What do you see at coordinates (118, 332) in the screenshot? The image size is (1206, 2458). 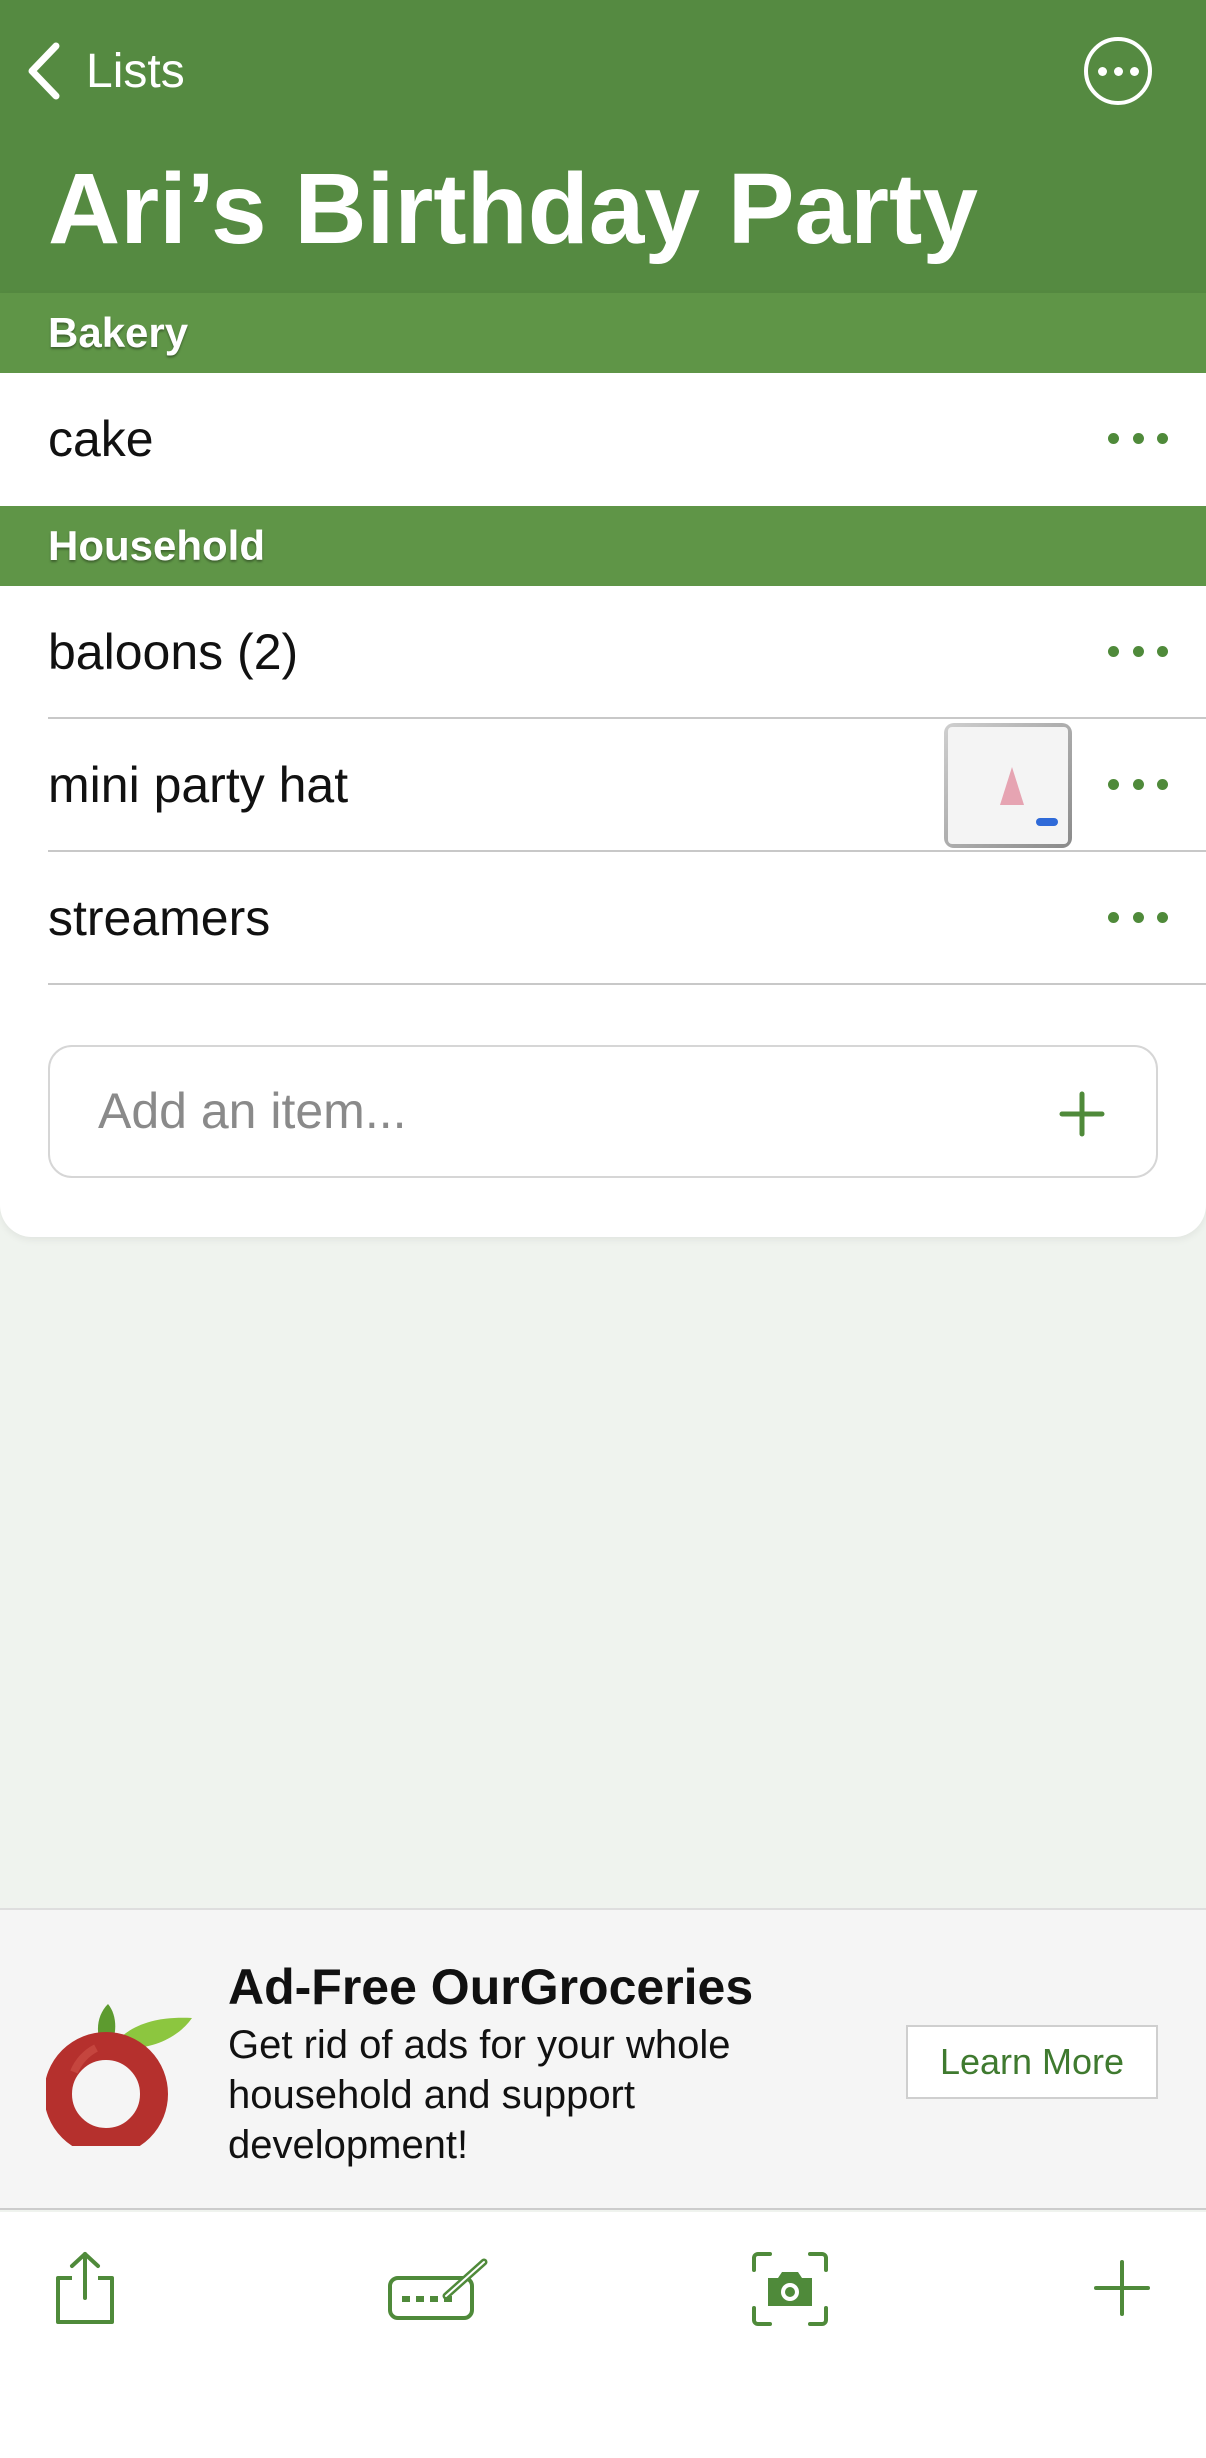 I see `section-title: Bakery` at bounding box center [118, 332].